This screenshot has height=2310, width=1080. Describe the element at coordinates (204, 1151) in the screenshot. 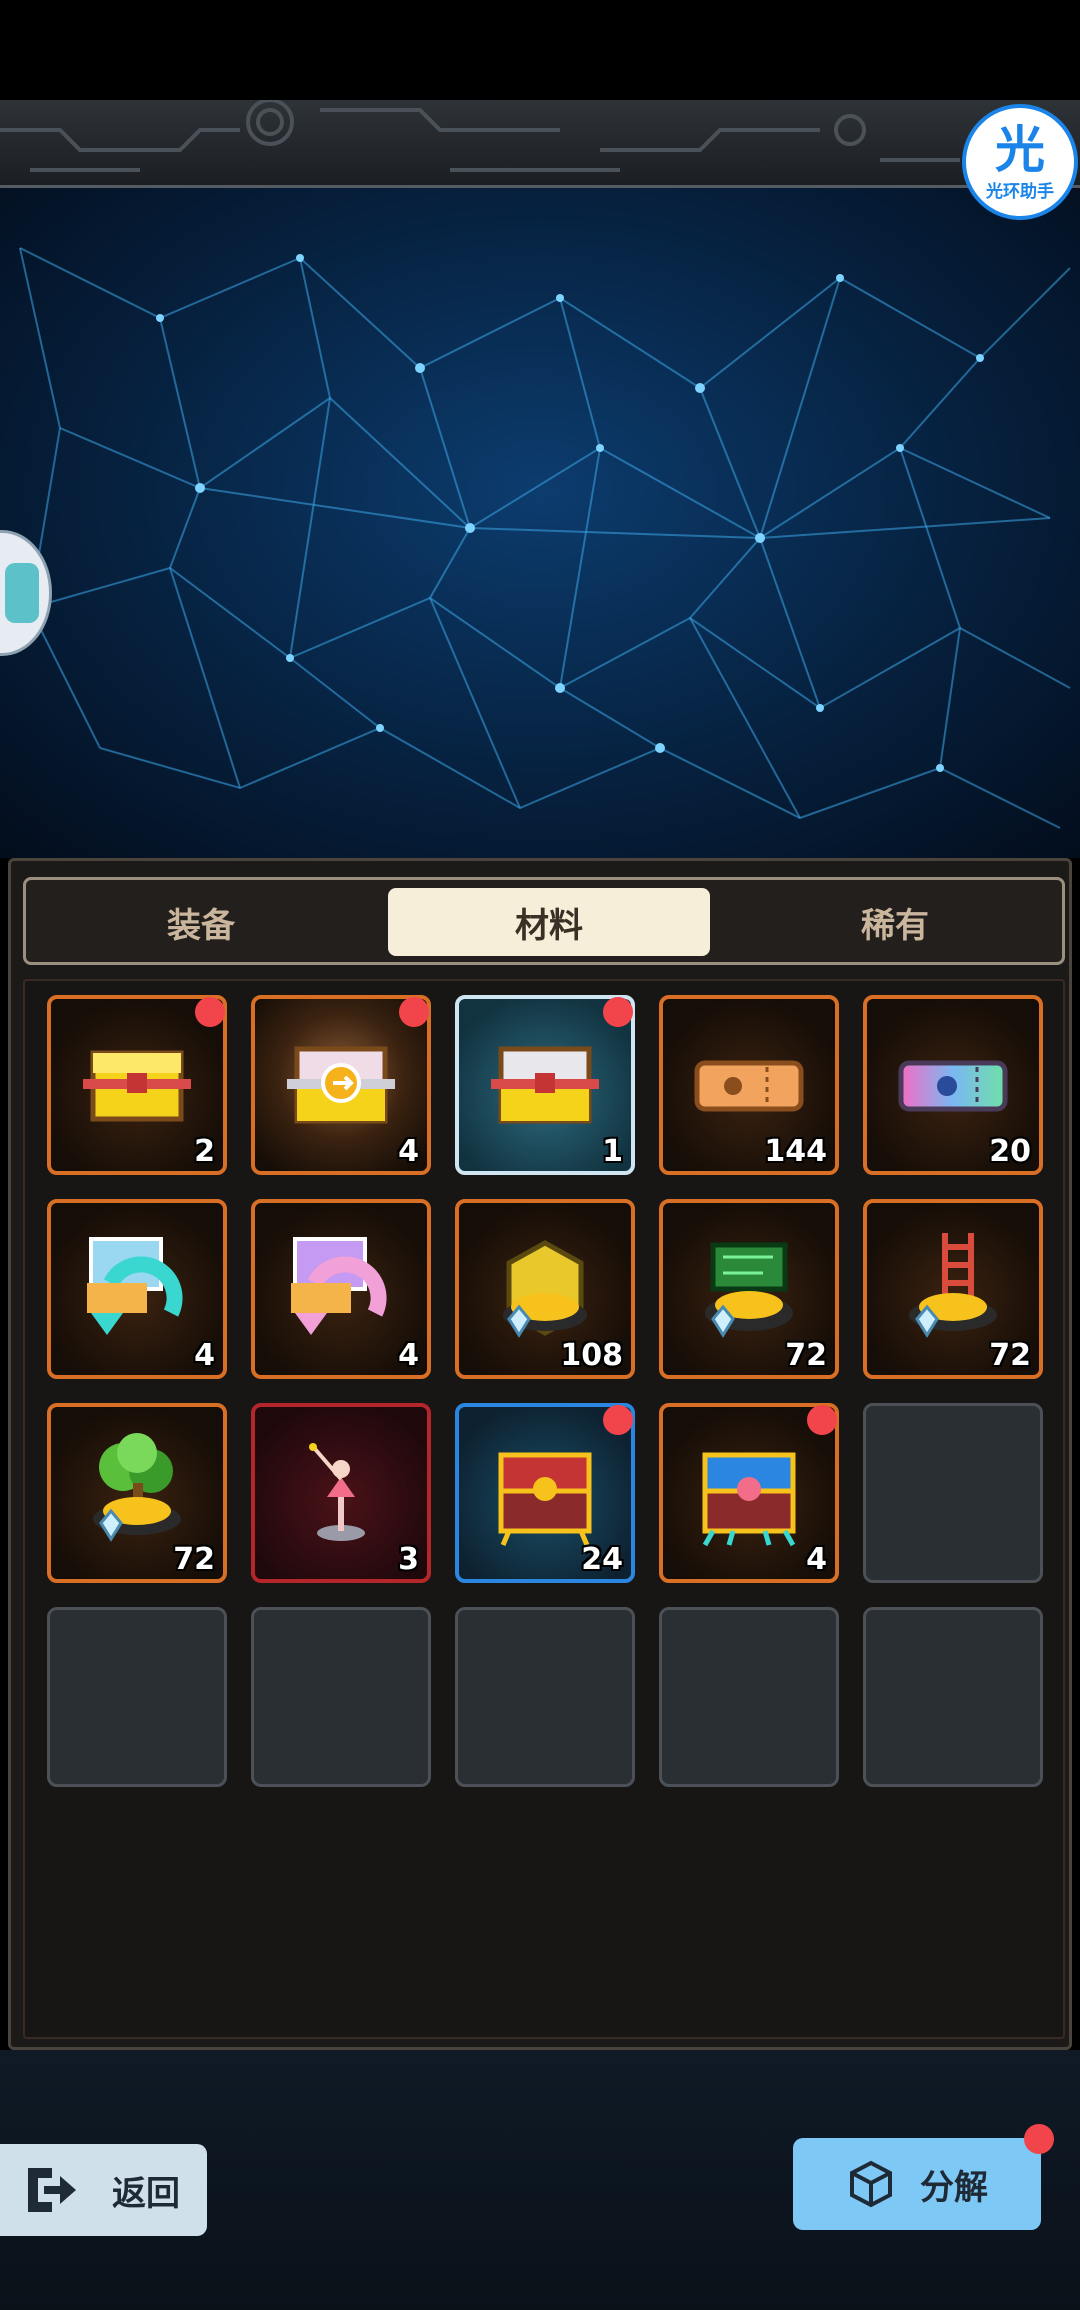

I see `item-count: 2` at that location.